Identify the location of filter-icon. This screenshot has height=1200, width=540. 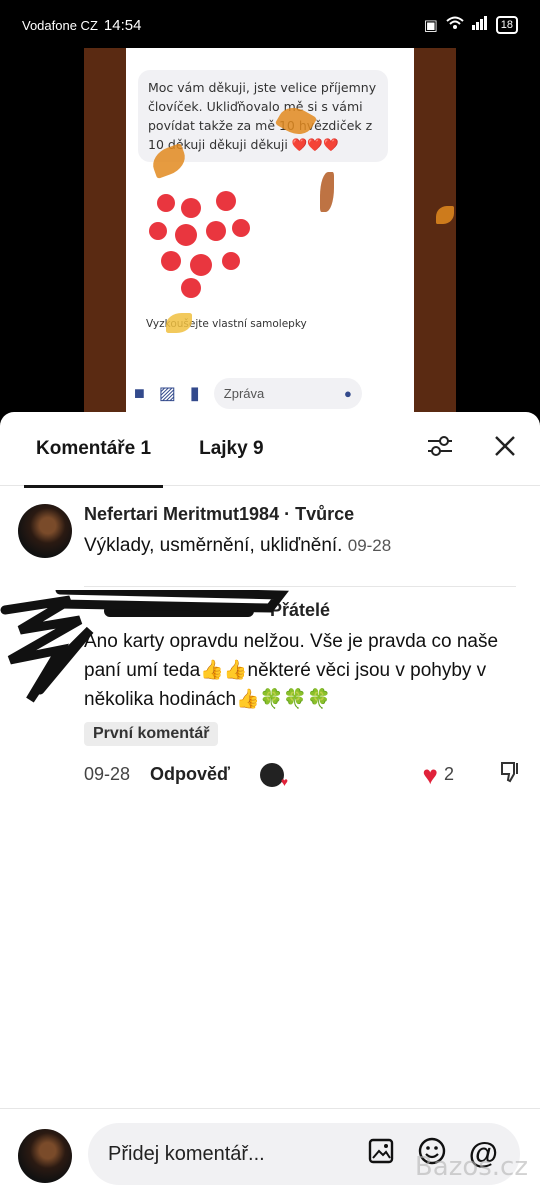
(440, 448).